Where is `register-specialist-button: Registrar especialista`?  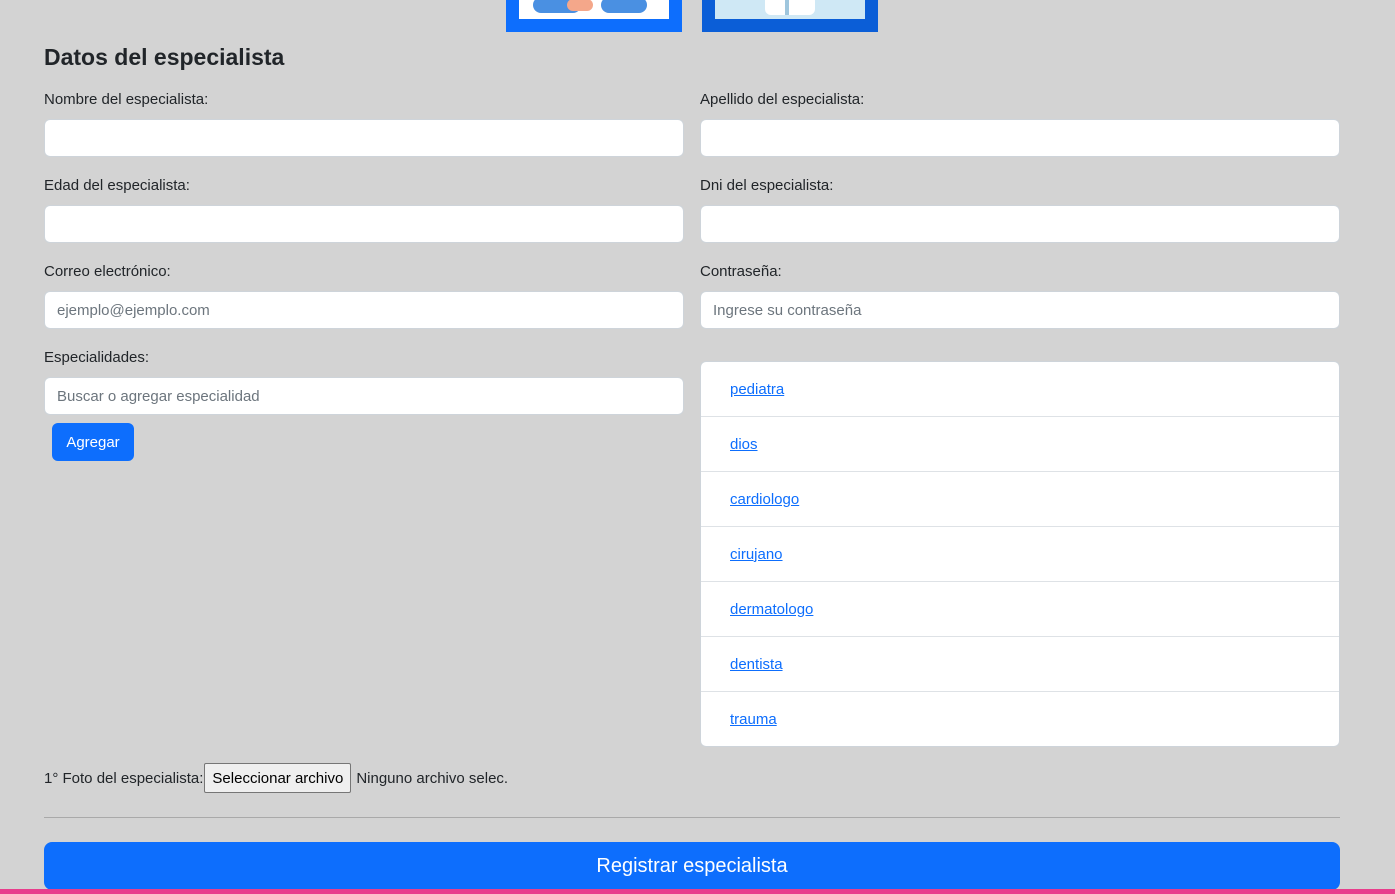
register-specialist-button: Registrar especialista is located at coordinates (692, 866).